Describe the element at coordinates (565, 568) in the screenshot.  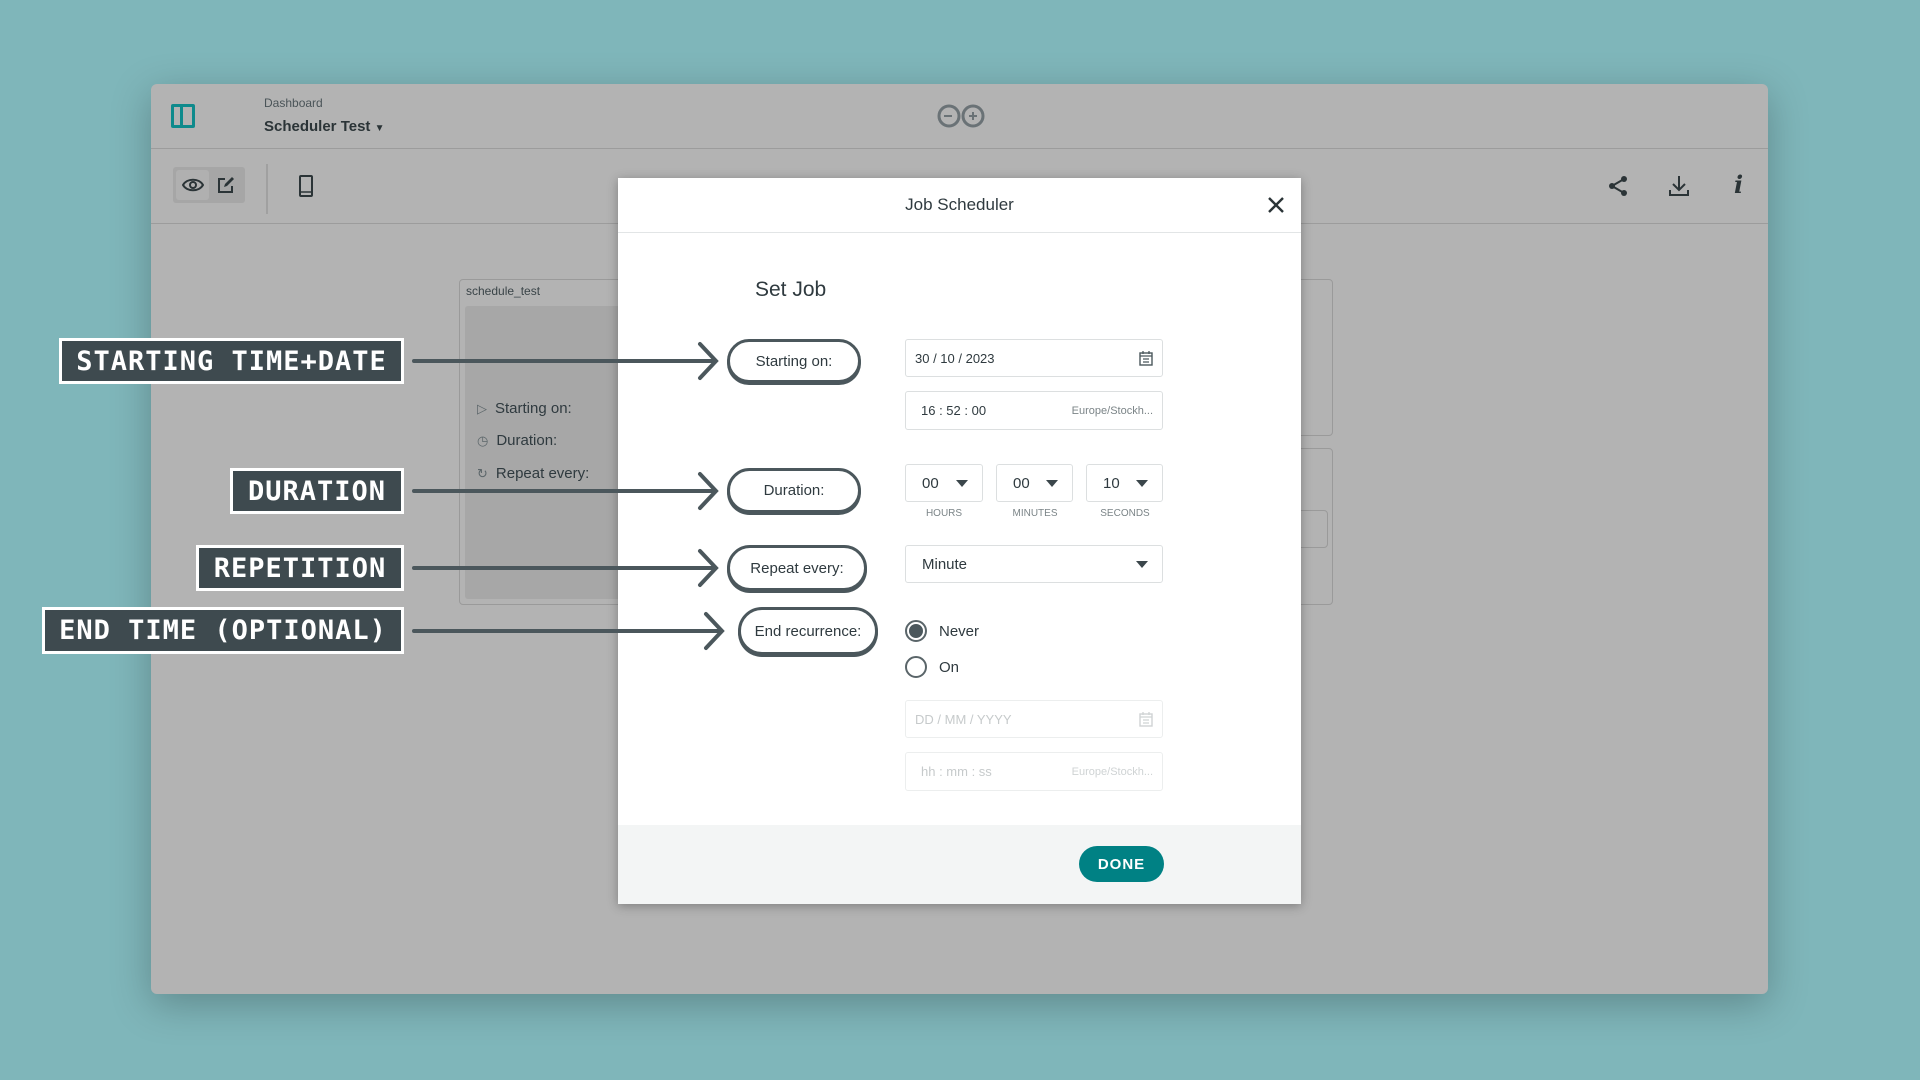
I see `arrow-repeat` at that location.